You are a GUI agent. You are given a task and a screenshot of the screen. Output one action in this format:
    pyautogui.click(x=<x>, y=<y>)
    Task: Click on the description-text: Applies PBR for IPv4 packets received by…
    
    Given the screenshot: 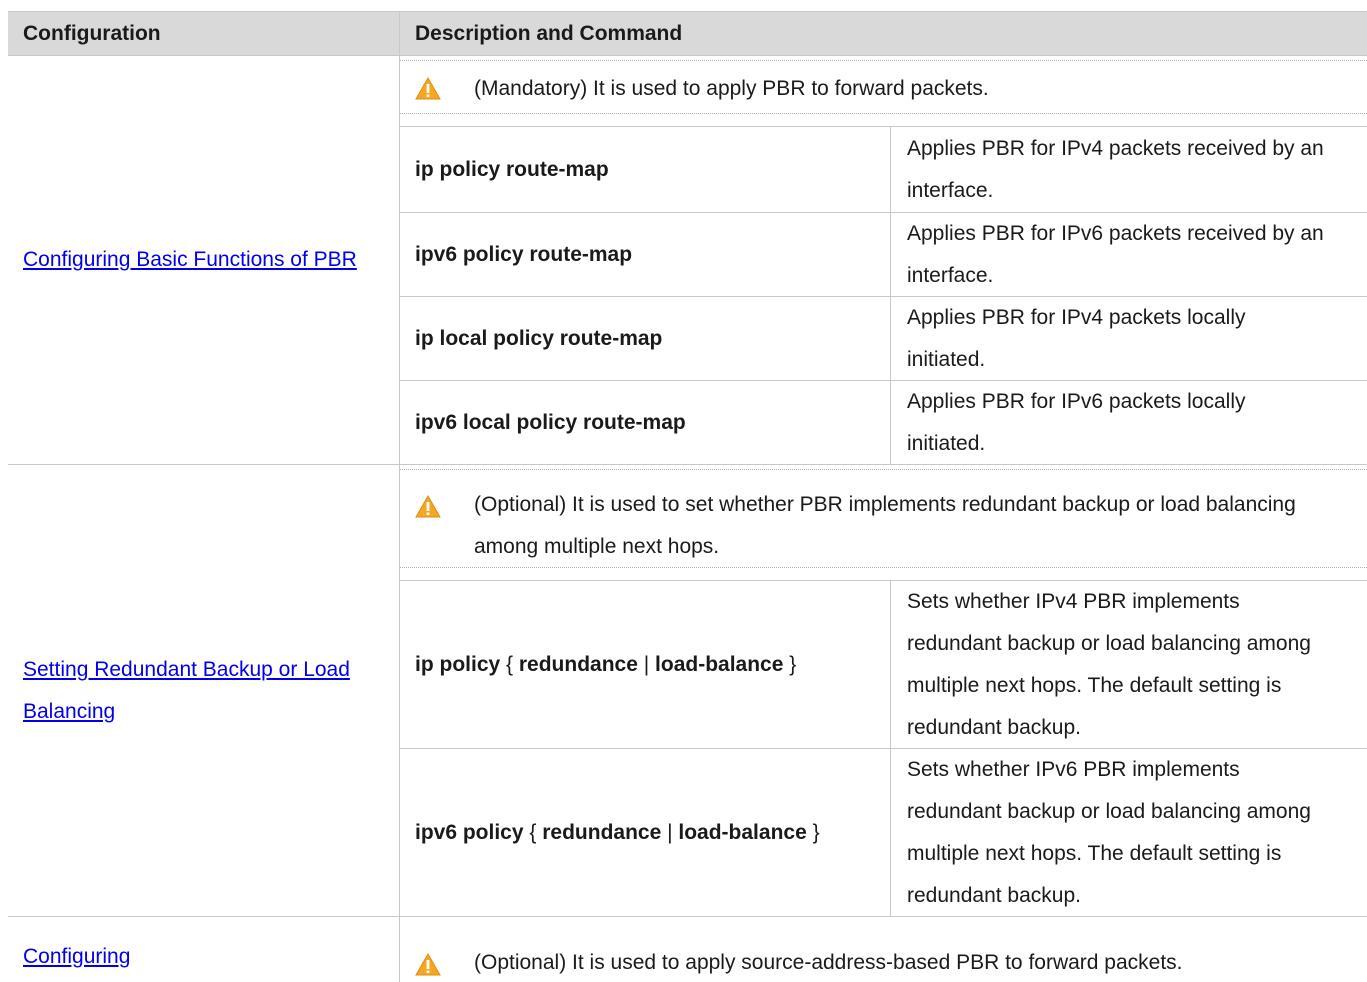 What is the action you would take?
    pyautogui.click(x=1115, y=169)
    